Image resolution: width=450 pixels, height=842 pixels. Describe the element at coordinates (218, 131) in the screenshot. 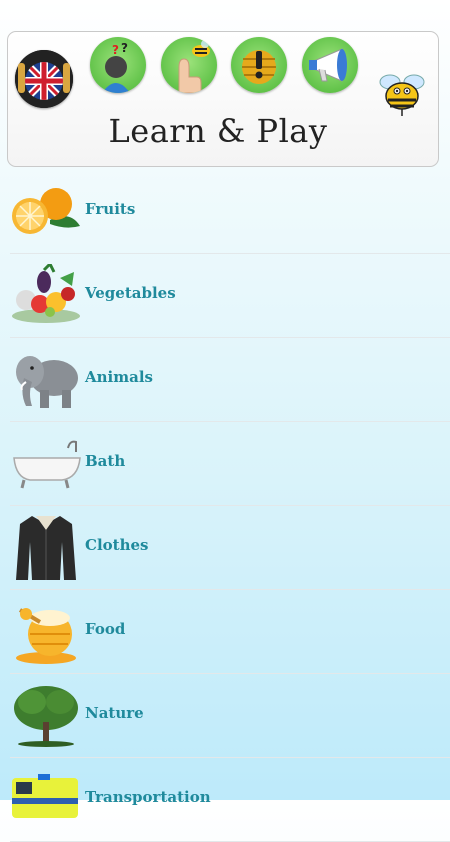

I see `app-title: Learn & Play` at that location.